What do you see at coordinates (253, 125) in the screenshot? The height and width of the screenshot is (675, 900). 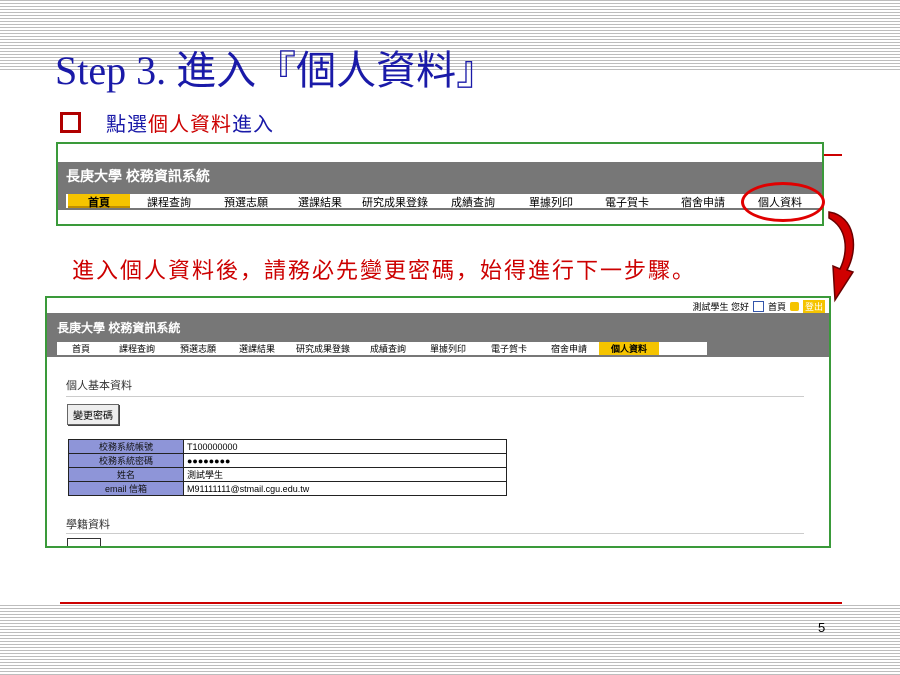 I see `bullet-text-part2: 進入` at bounding box center [253, 125].